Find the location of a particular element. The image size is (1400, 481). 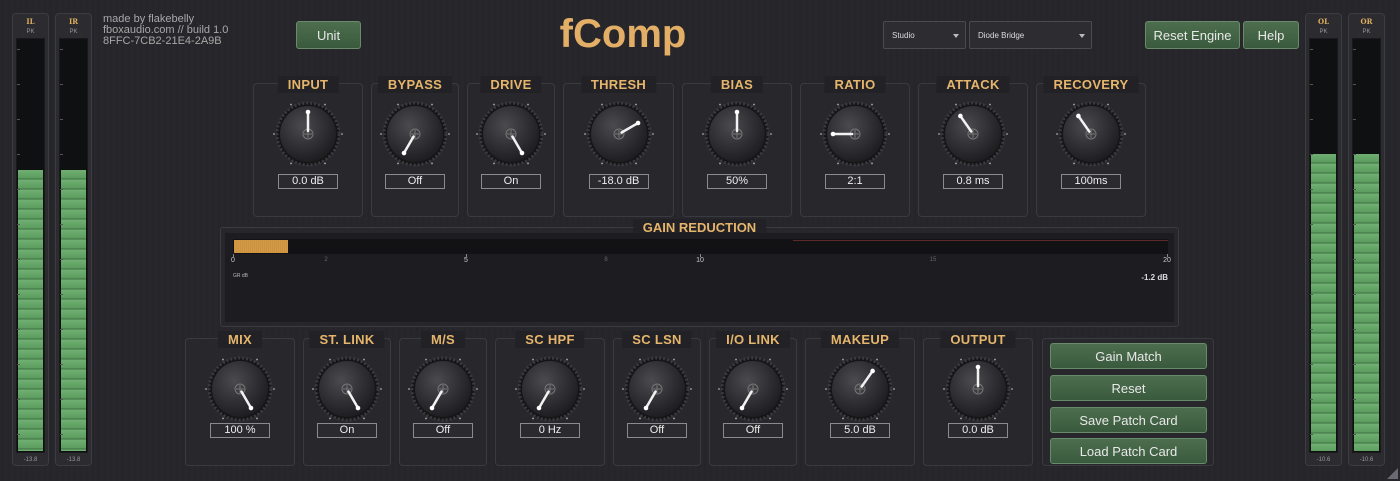

reset-button: Reset is located at coordinates (1128, 388).